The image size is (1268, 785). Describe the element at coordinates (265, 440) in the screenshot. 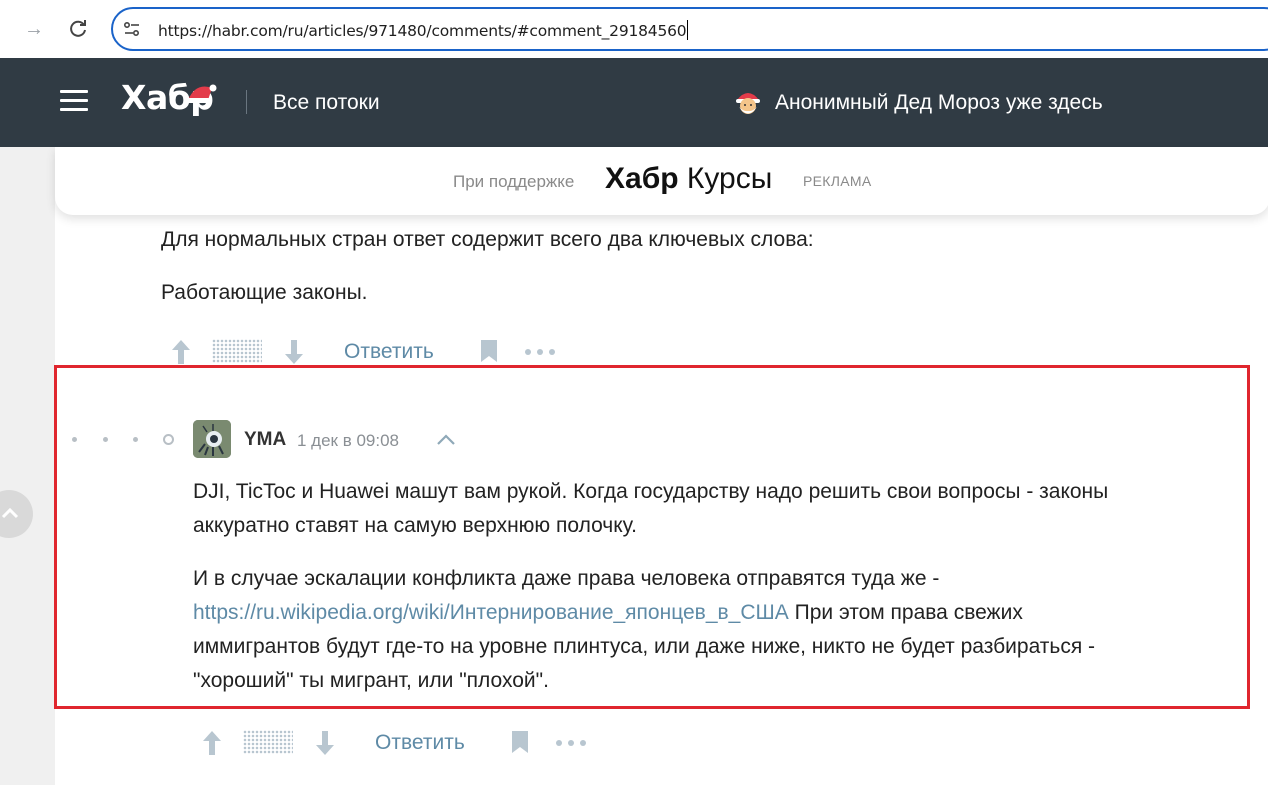

I see `comment-author: YMA` at that location.